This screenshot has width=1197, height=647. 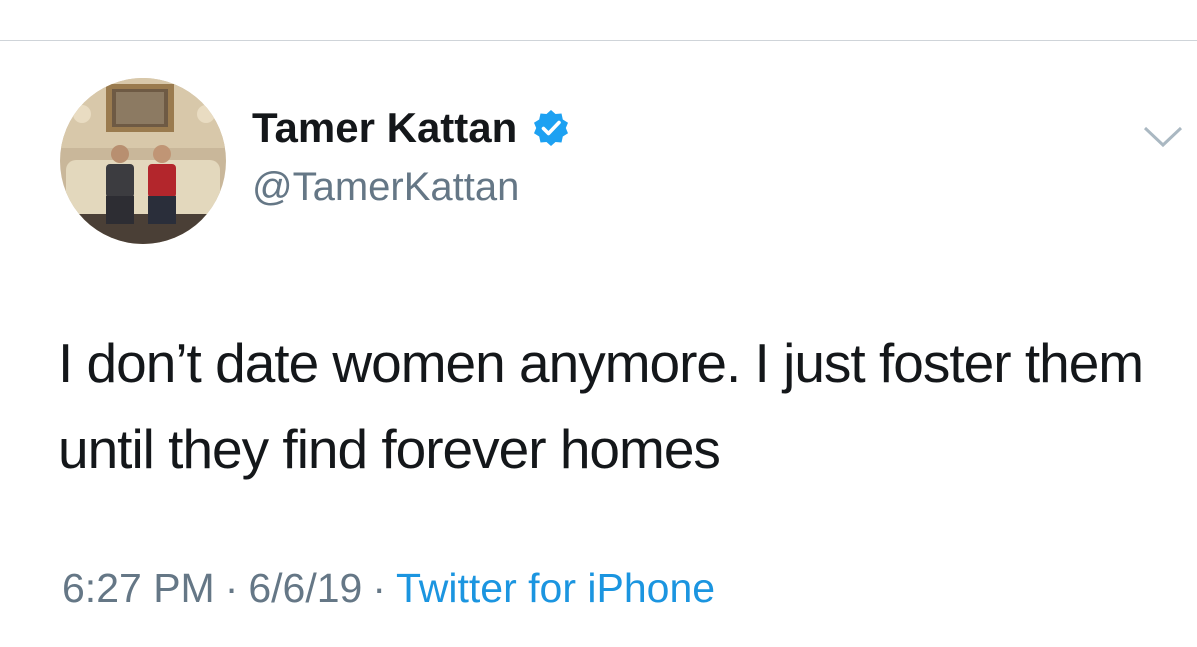 I want to click on tweet-meta: 6:27 PM · 6/6/19 · Twitter for iPhone, so click(x=388, y=588).